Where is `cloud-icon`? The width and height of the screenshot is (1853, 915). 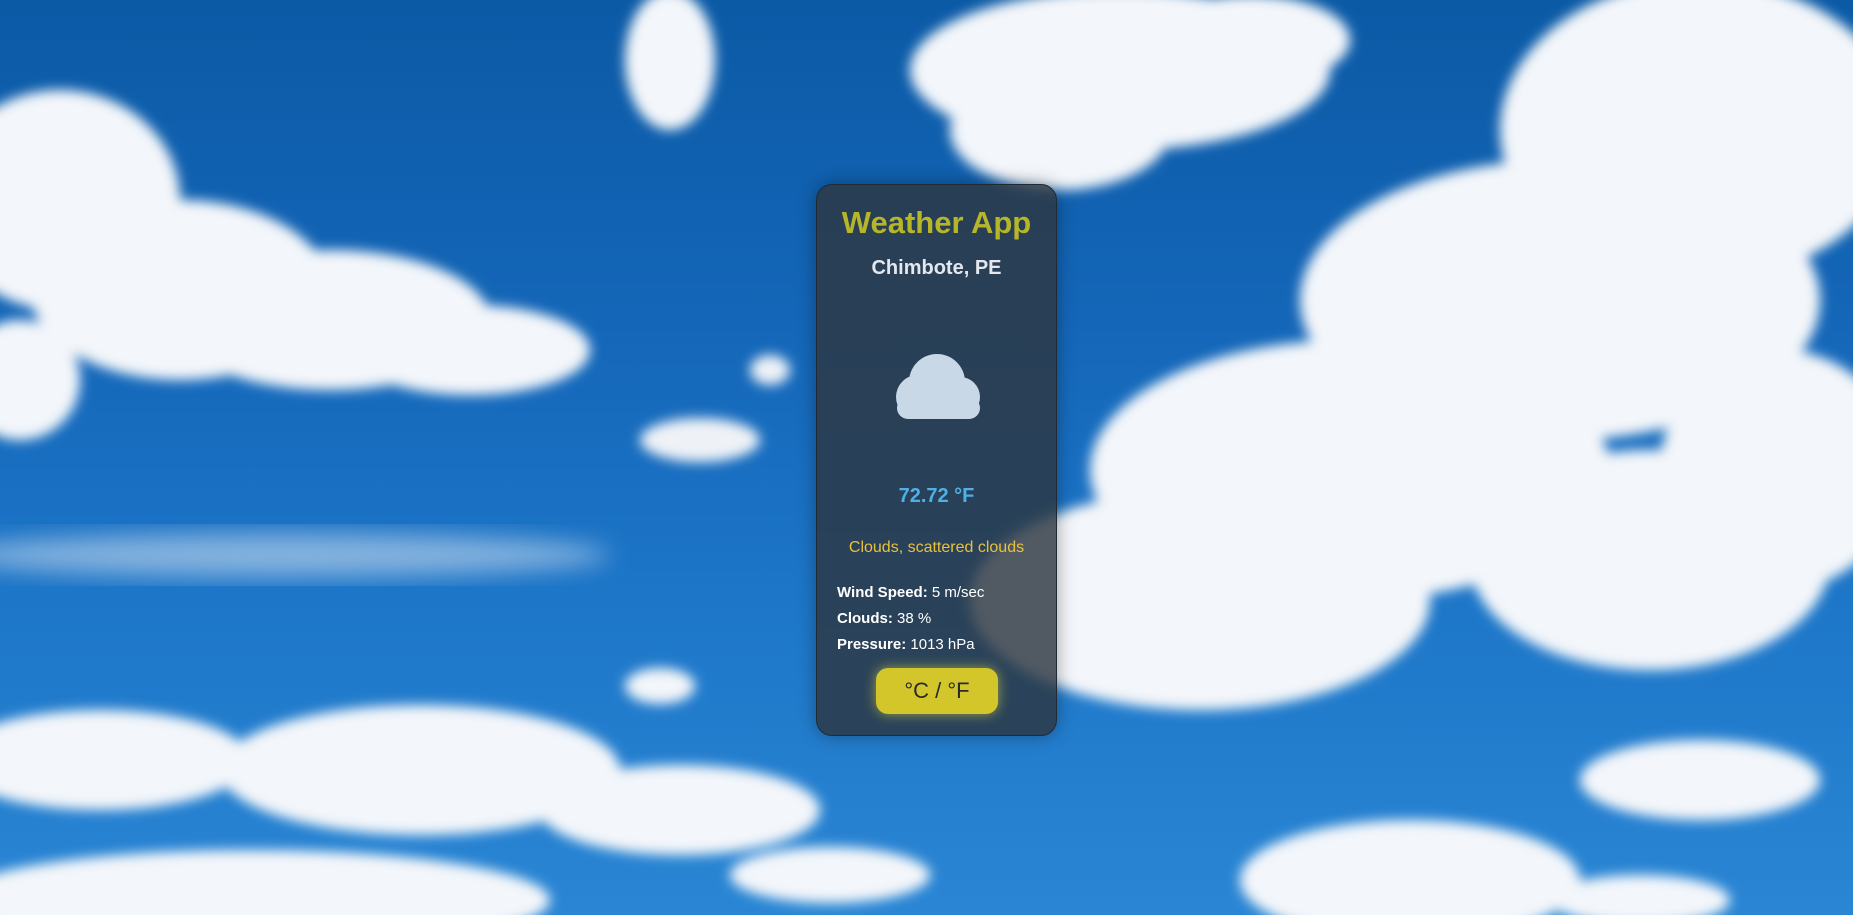
cloud-icon is located at coordinates (938, 386).